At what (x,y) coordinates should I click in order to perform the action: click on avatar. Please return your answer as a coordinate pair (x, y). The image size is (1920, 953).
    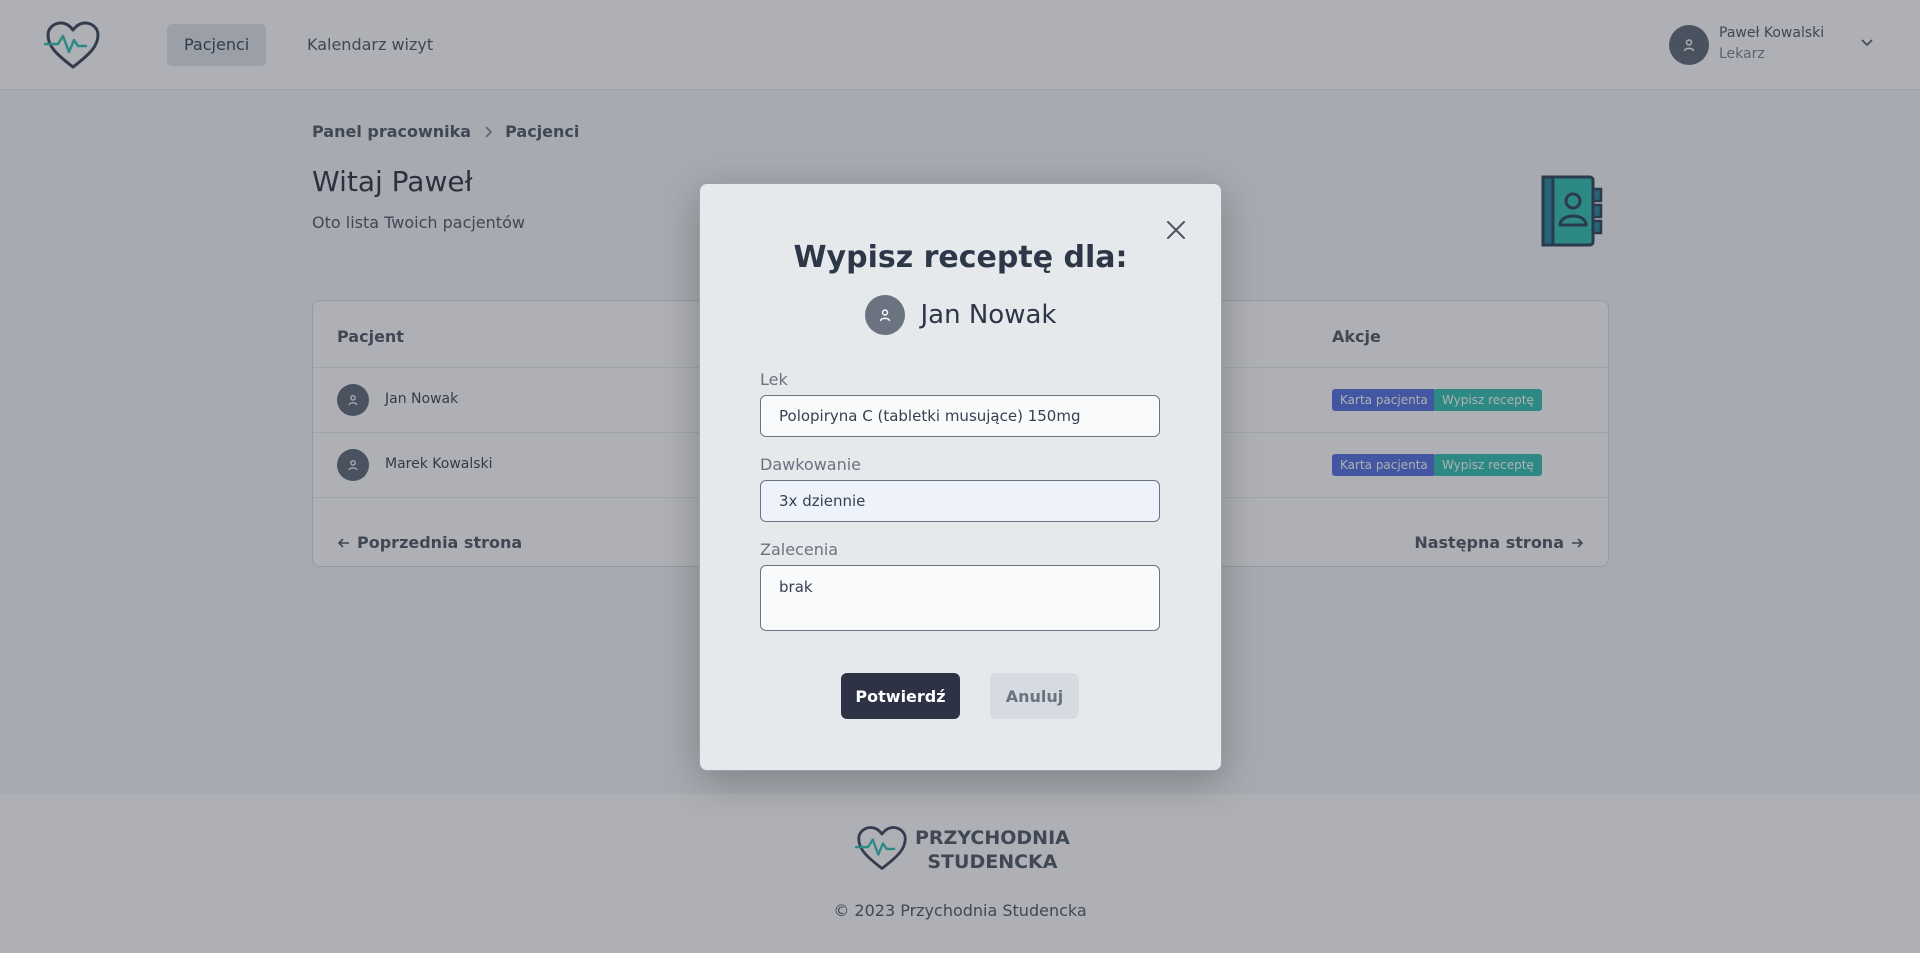
    Looking at the image, I should click on (884, 315).